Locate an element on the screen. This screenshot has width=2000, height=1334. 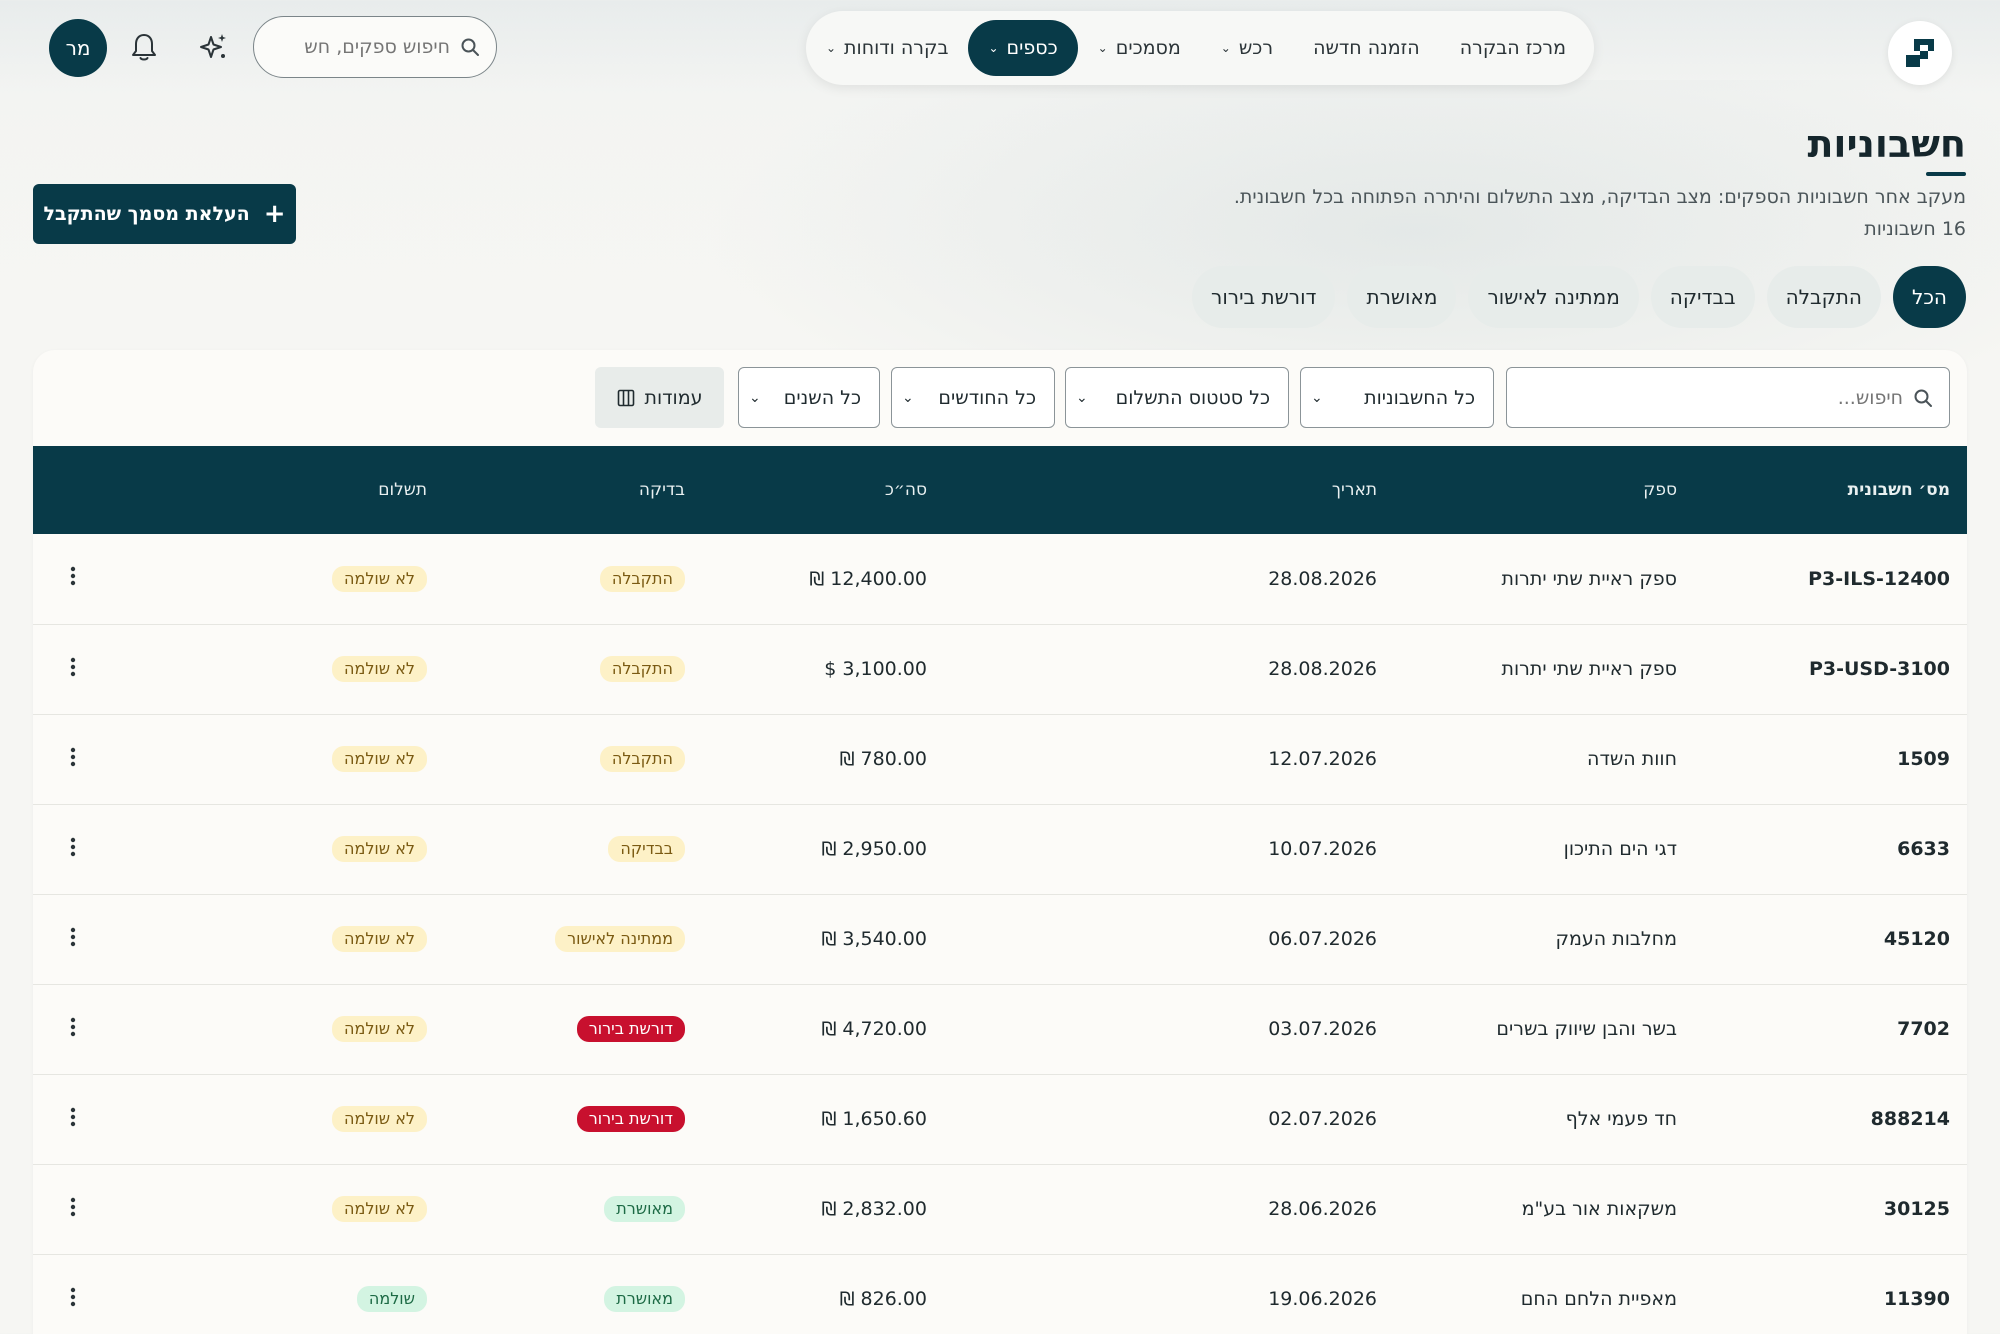
nav-item-new-order: הזמנה חדשה is located at coordinates (1366, 48).